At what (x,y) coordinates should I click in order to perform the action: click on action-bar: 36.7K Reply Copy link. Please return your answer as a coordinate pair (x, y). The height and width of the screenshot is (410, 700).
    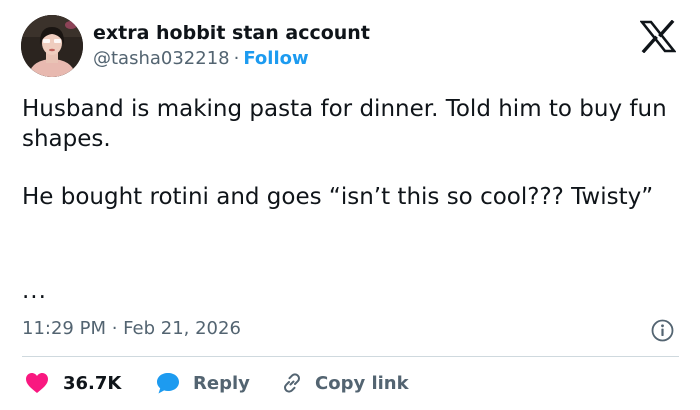
    Looking at the image, I should click on (350, 383).